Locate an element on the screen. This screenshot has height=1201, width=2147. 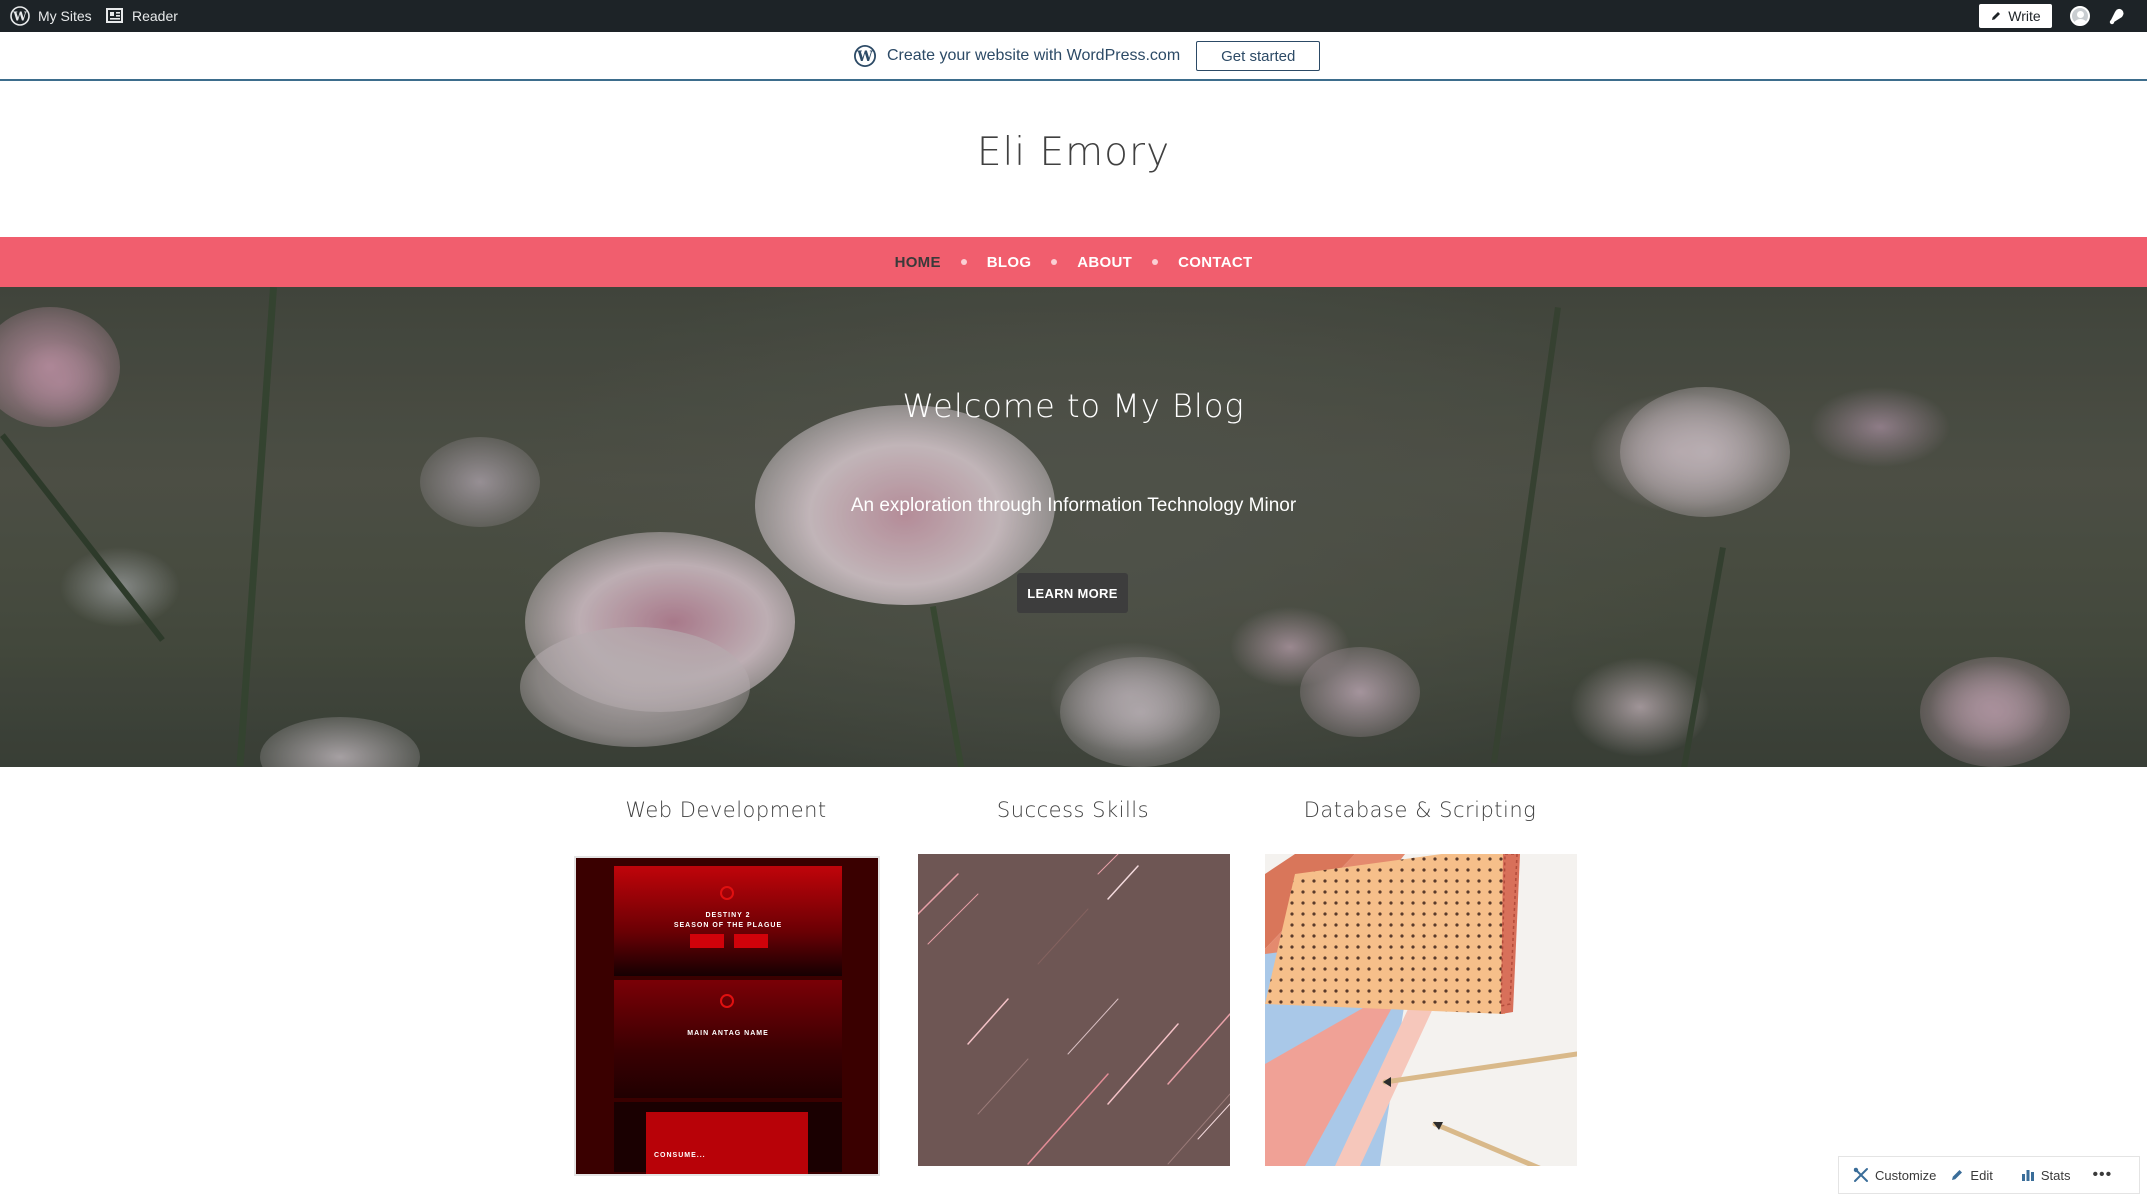
edit-label: Edit is located at coordinates (1981, 1175).